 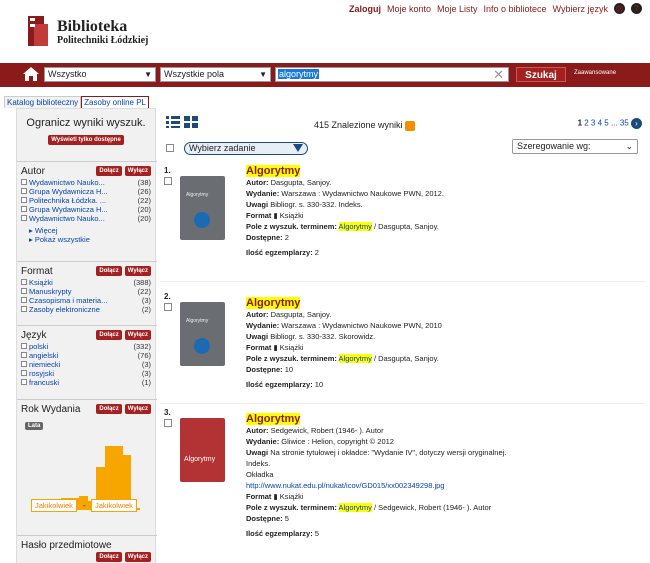 What do you see at coordinates (146, 382) in the screenshot?
I see `facet-count: (1)` at bounding box center [146, 382].